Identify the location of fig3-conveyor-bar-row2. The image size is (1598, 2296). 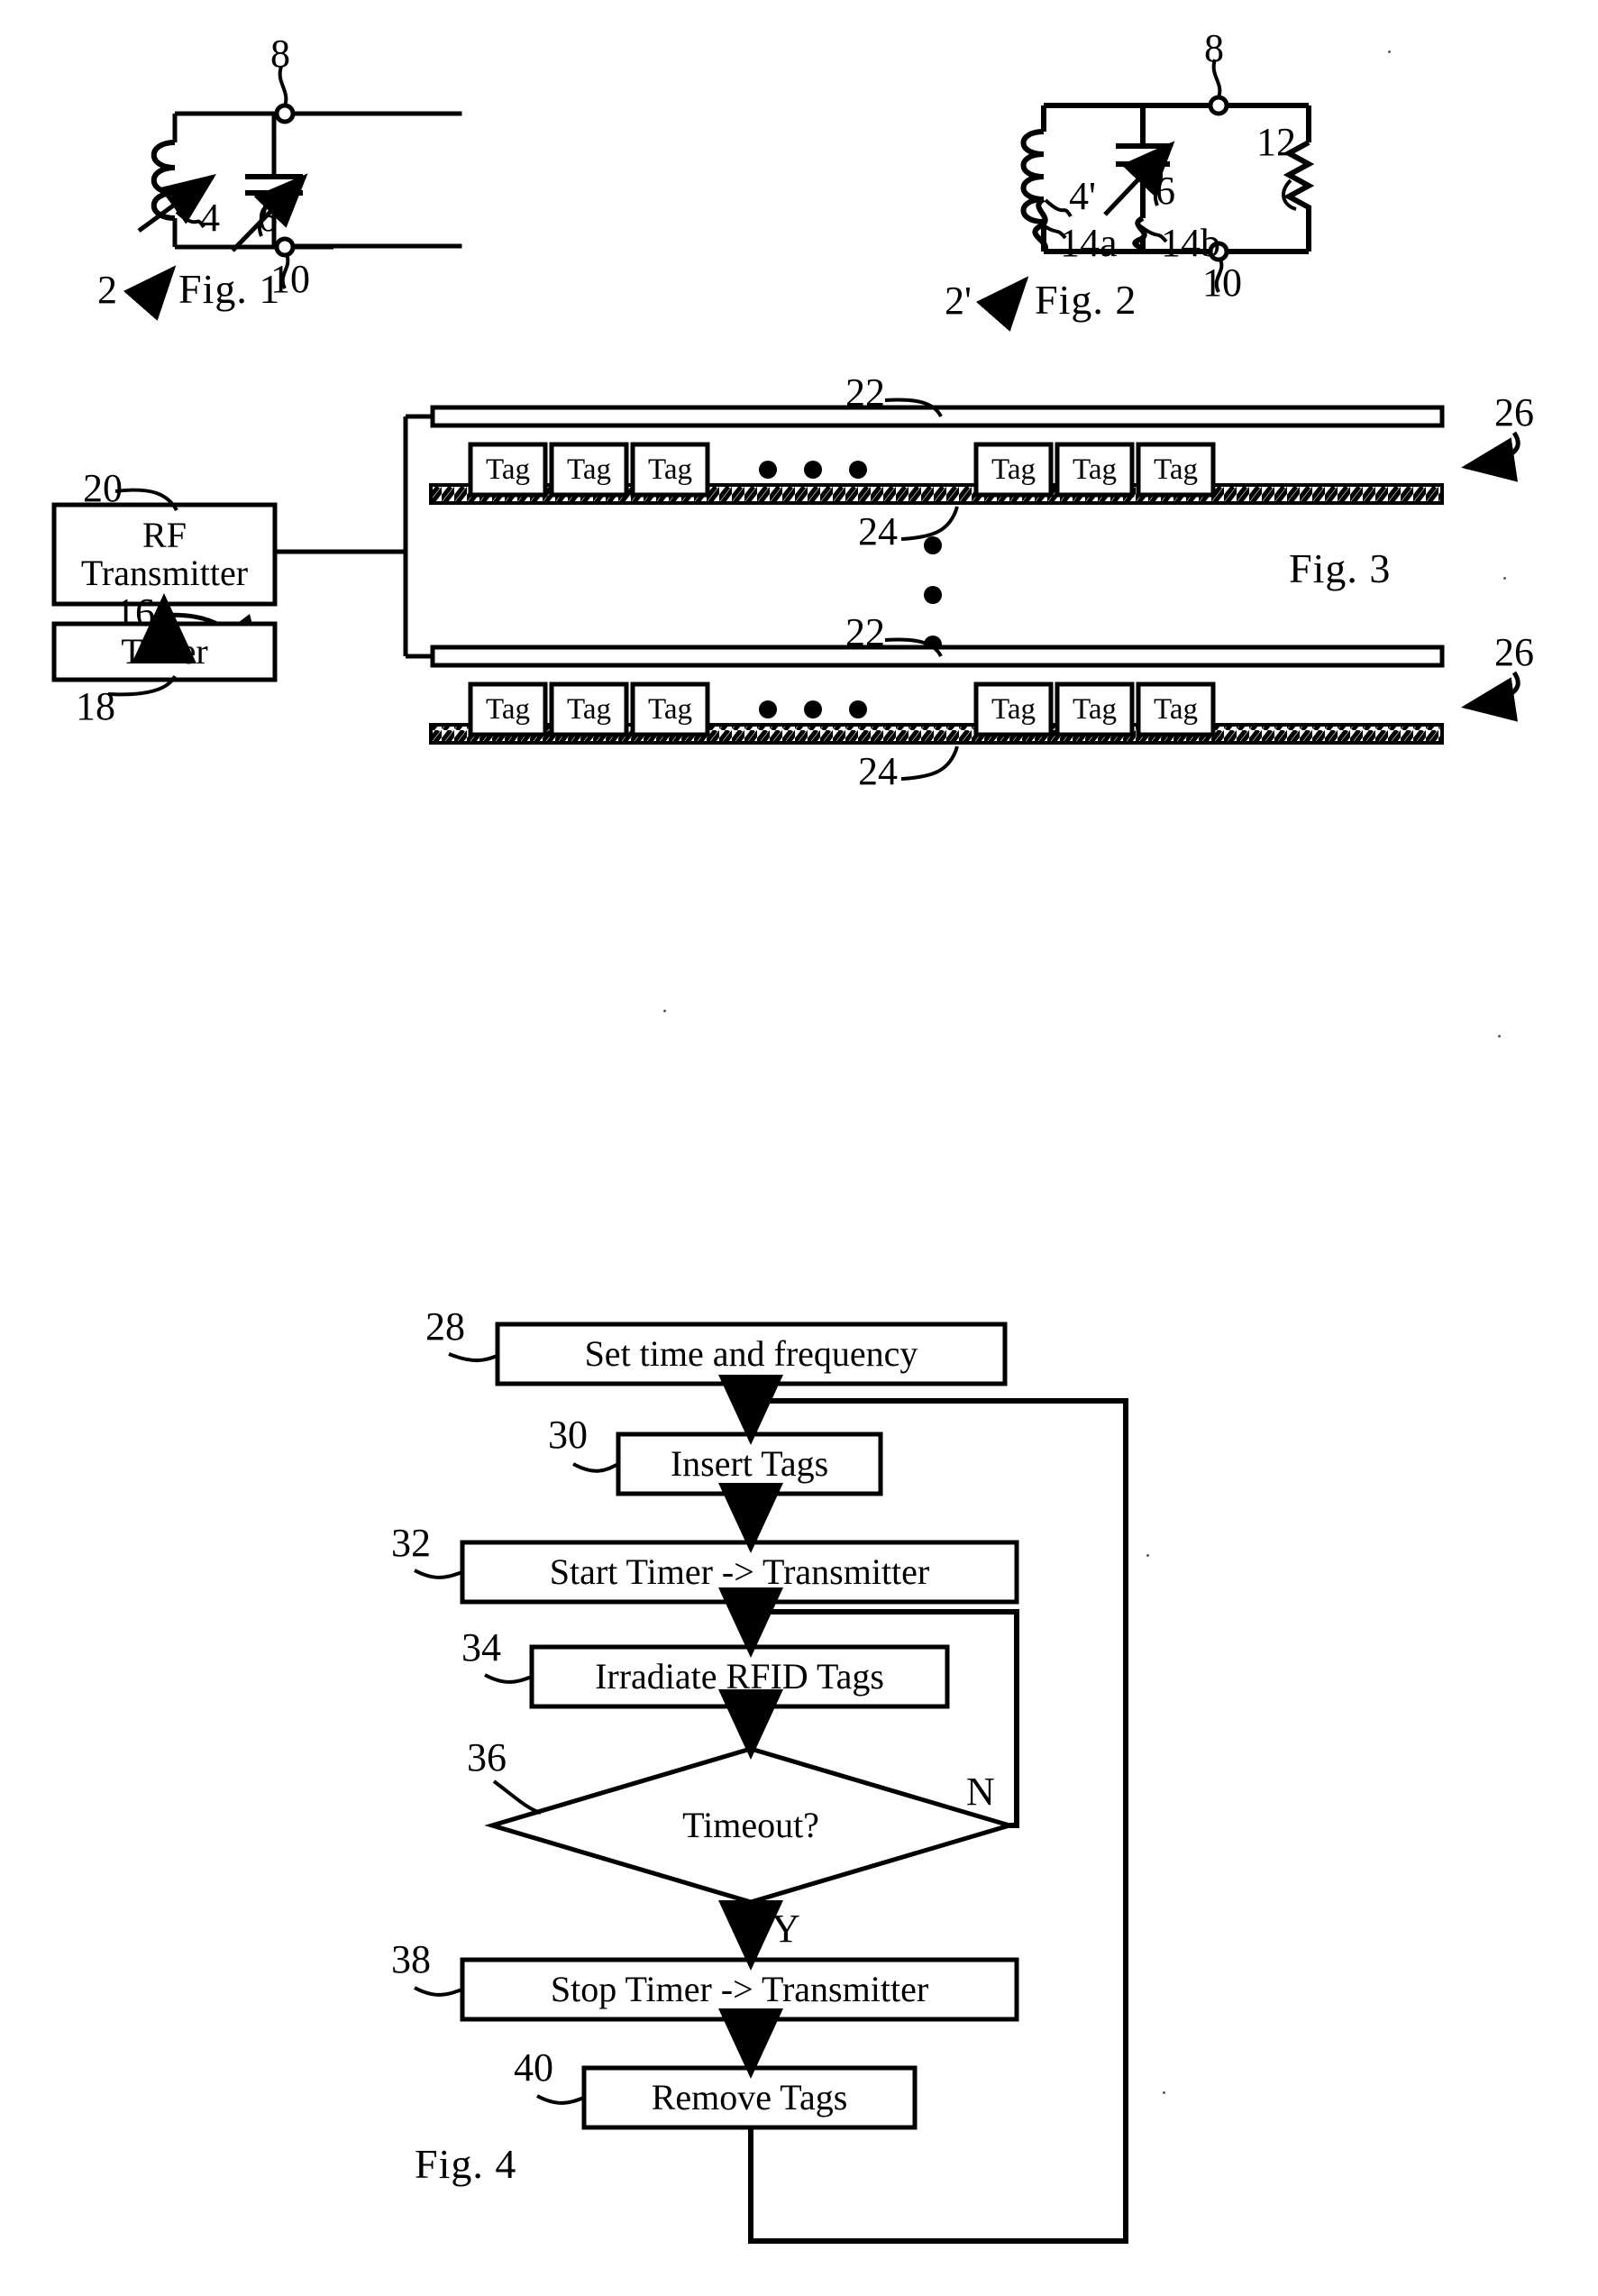
(937, 656).